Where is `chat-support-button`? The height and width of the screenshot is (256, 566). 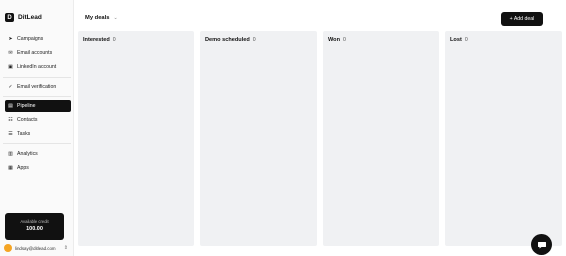 chat-support-button is located at coordinates (541, 244).